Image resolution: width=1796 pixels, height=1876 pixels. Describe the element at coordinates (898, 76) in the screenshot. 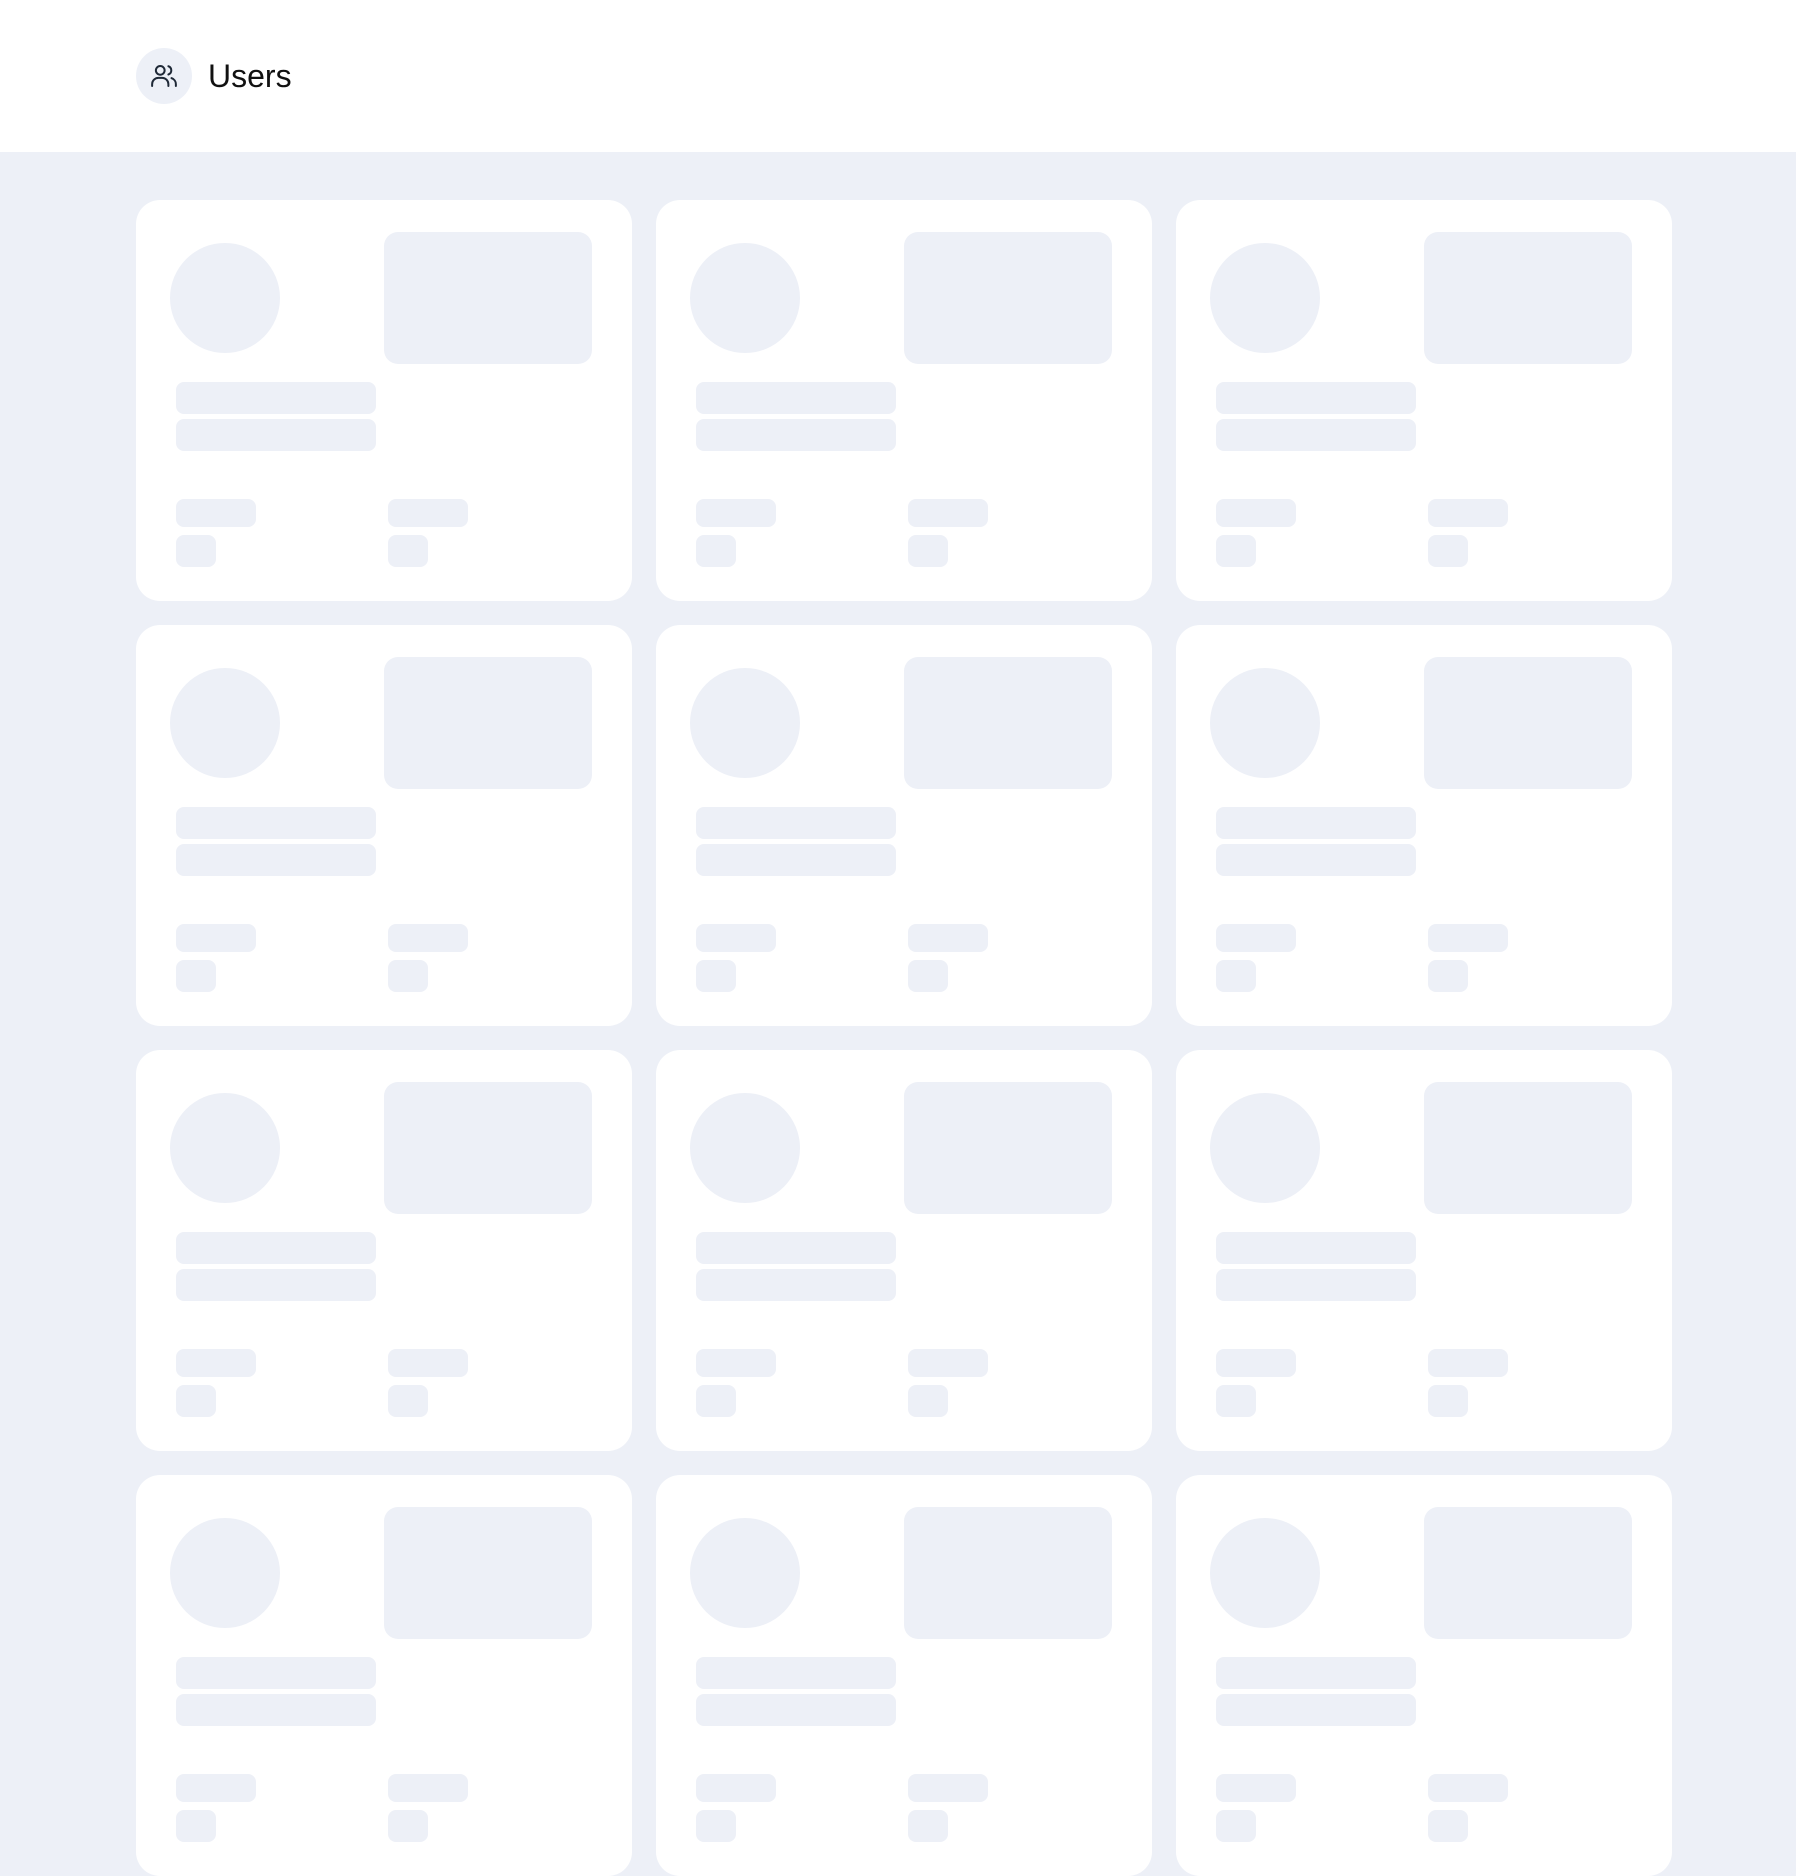

I see `top-bar: Users` at that location.